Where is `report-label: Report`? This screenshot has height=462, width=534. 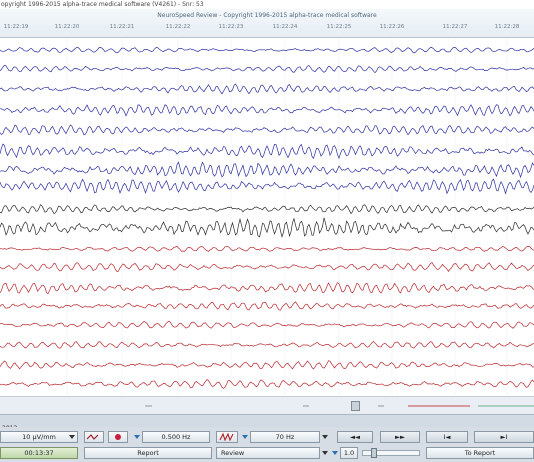
report-label: Report is located at coordinates (148, 453).